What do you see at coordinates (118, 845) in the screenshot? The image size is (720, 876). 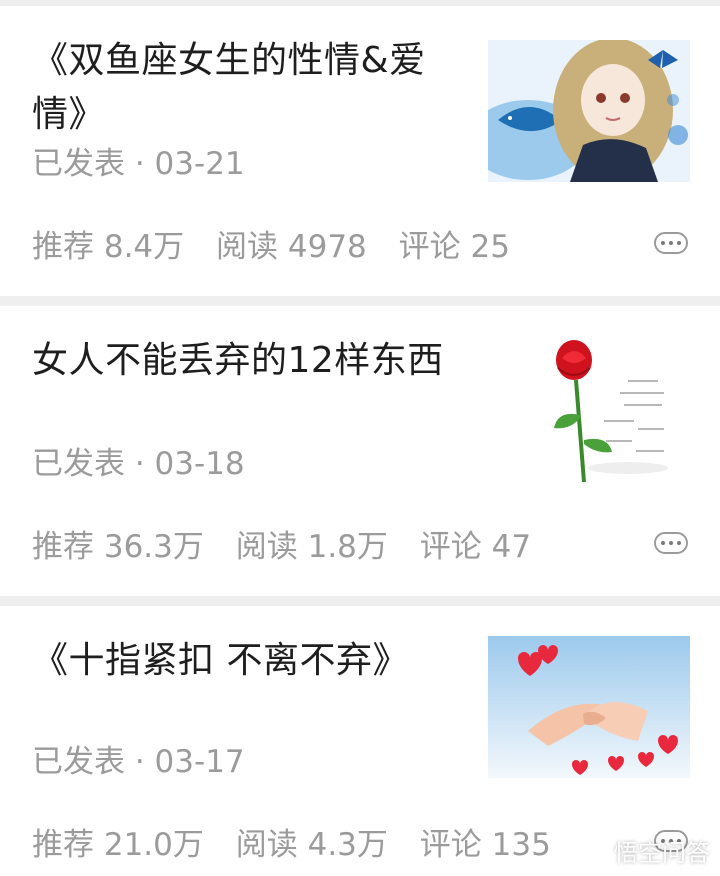 I see `recommend-count: 推荐 21.0万` at bounding box center [118, 845].